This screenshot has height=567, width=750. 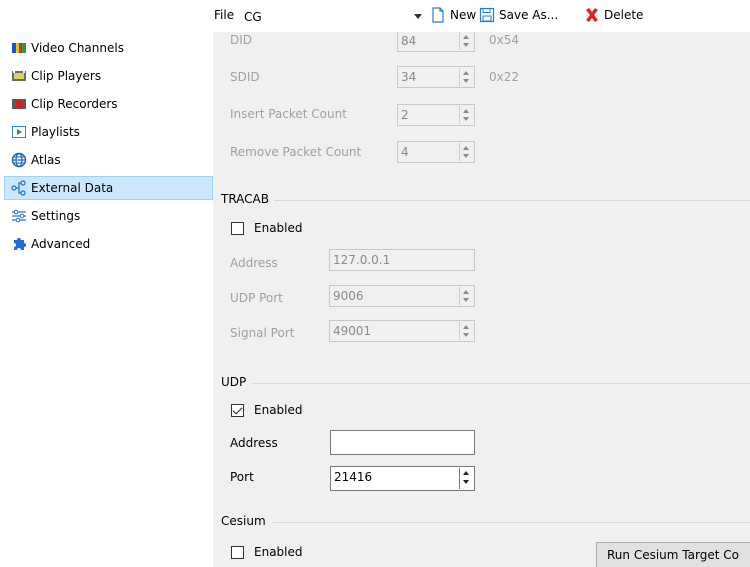 What do you see at coordinates (504, 77) in the screenshot?
I see `sdid-hex: 0x22` at bounding box center [504, 77].